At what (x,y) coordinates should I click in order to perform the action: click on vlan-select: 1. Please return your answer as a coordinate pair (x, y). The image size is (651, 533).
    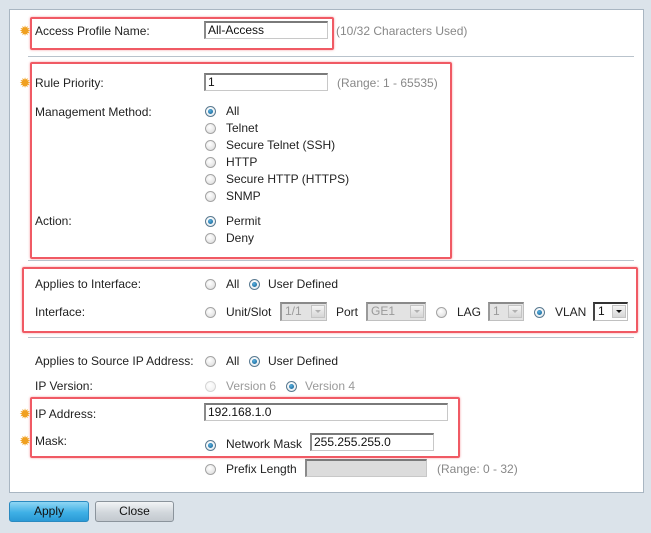
    Looking at the image, I should click on (610, 311).